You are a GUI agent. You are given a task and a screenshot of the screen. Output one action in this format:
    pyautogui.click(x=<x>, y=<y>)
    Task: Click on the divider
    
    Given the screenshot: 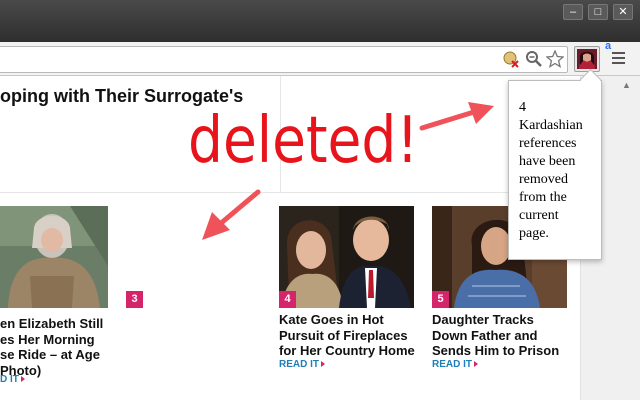 What is the action you would take?
    pyautogui.click(x=290, y=192)
    